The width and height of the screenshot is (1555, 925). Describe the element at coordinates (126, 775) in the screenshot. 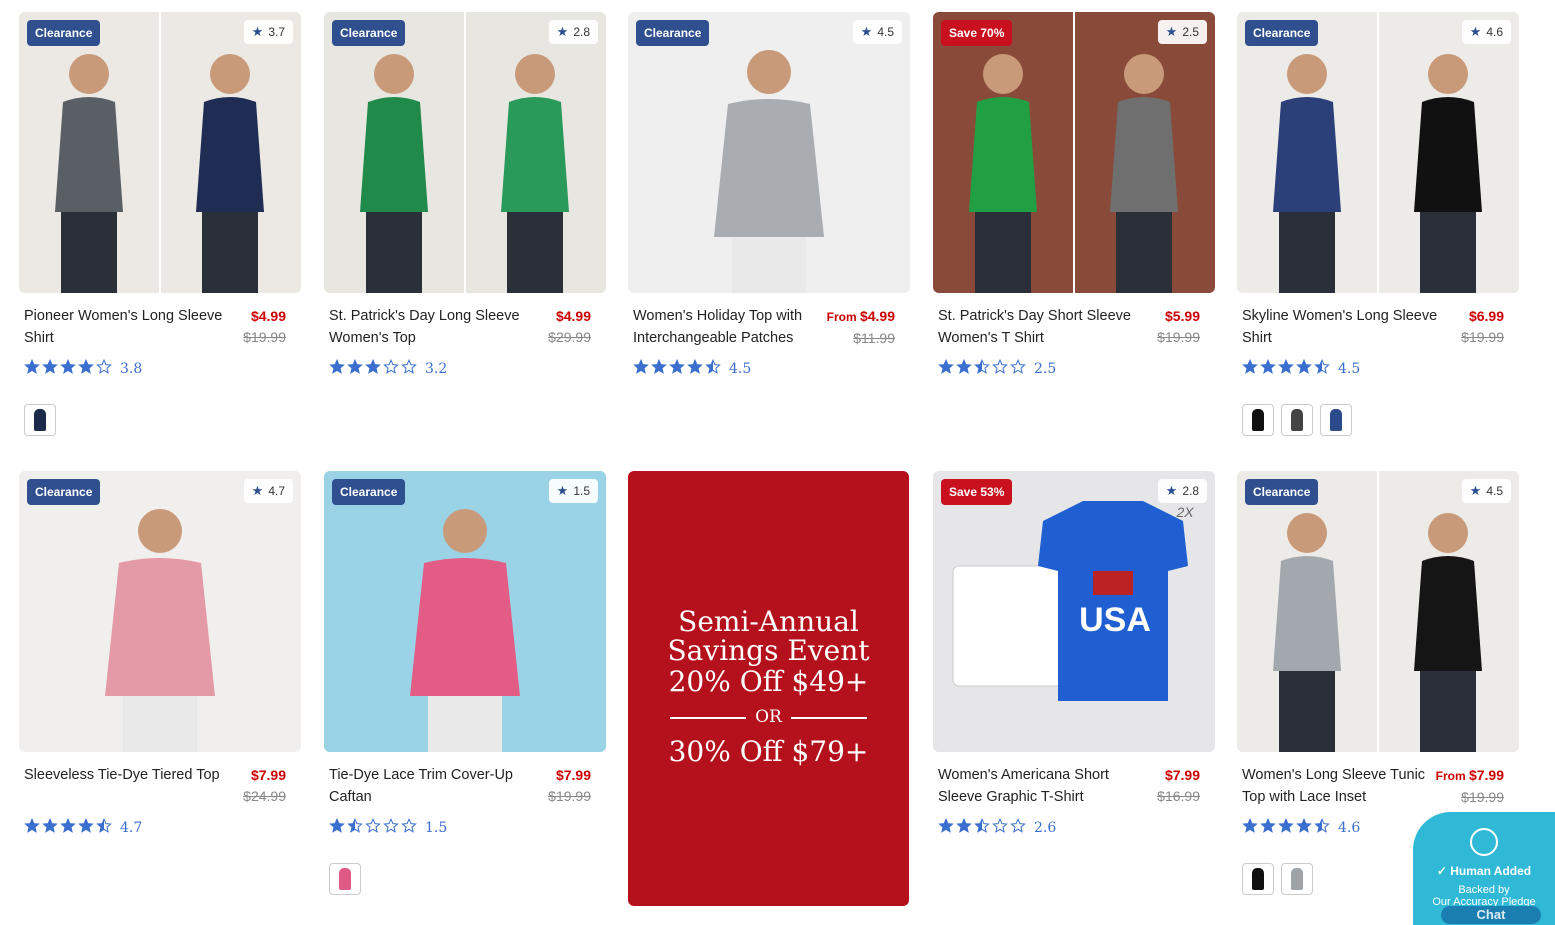

I see `product-name: Sleeveless Tie-Dye Tiered Top` at that location.